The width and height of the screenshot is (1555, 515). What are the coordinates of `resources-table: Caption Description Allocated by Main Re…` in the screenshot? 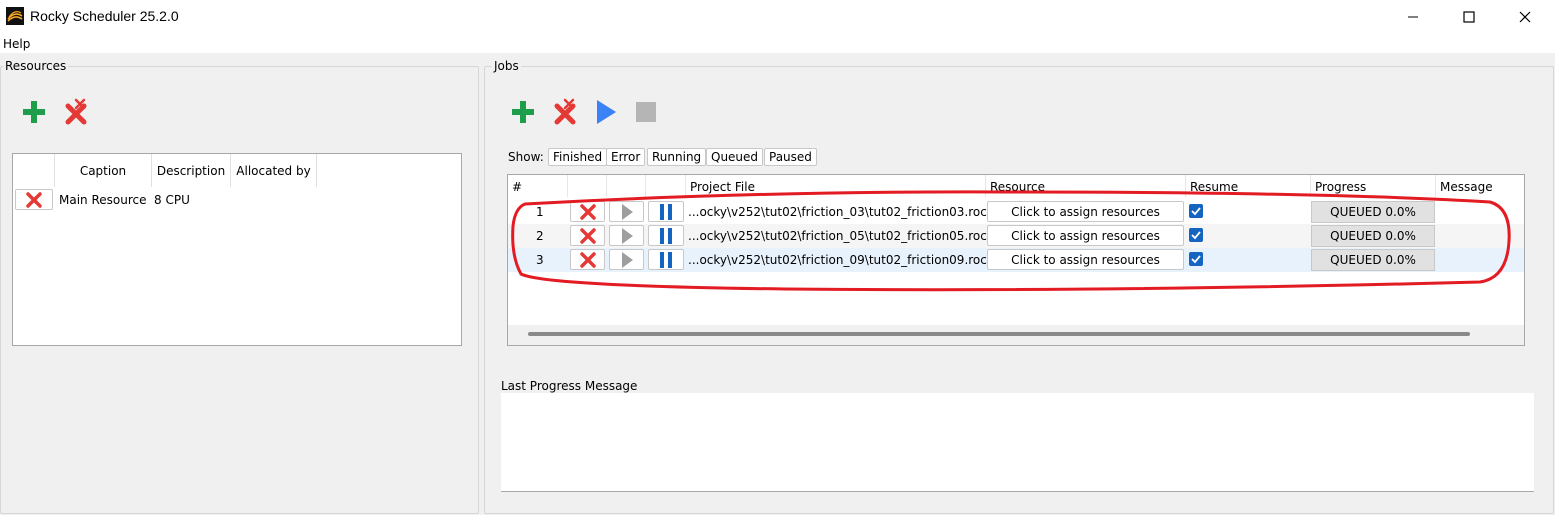 It's located at (237, 249).